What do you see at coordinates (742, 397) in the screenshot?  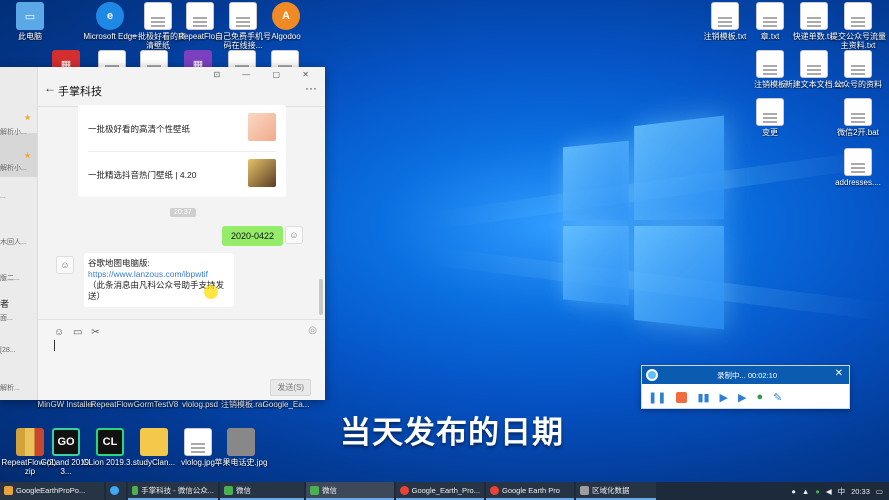 I see `cursor-tool-icon: ▶` at bounding box center [742, 397].